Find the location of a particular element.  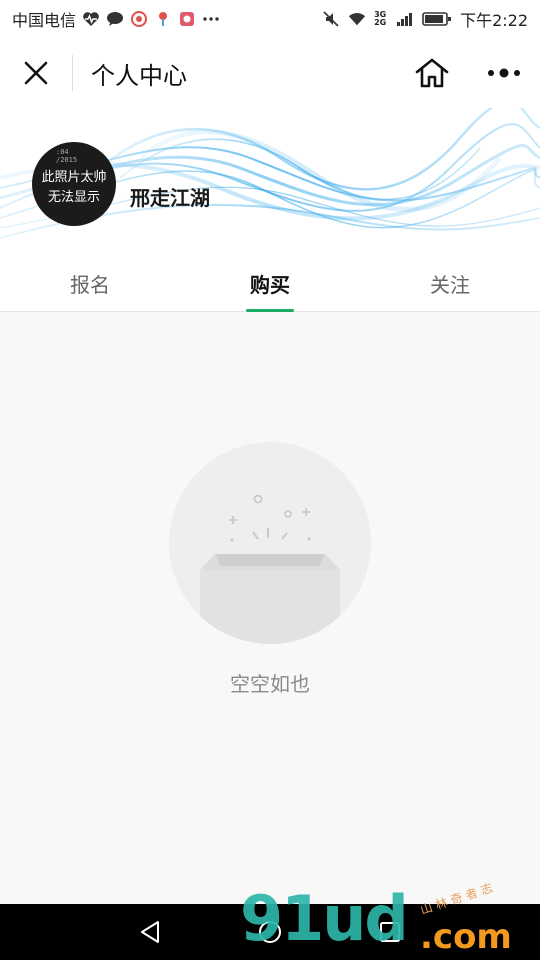

clock: 下午2:22 is located at coordinates (494, 20).